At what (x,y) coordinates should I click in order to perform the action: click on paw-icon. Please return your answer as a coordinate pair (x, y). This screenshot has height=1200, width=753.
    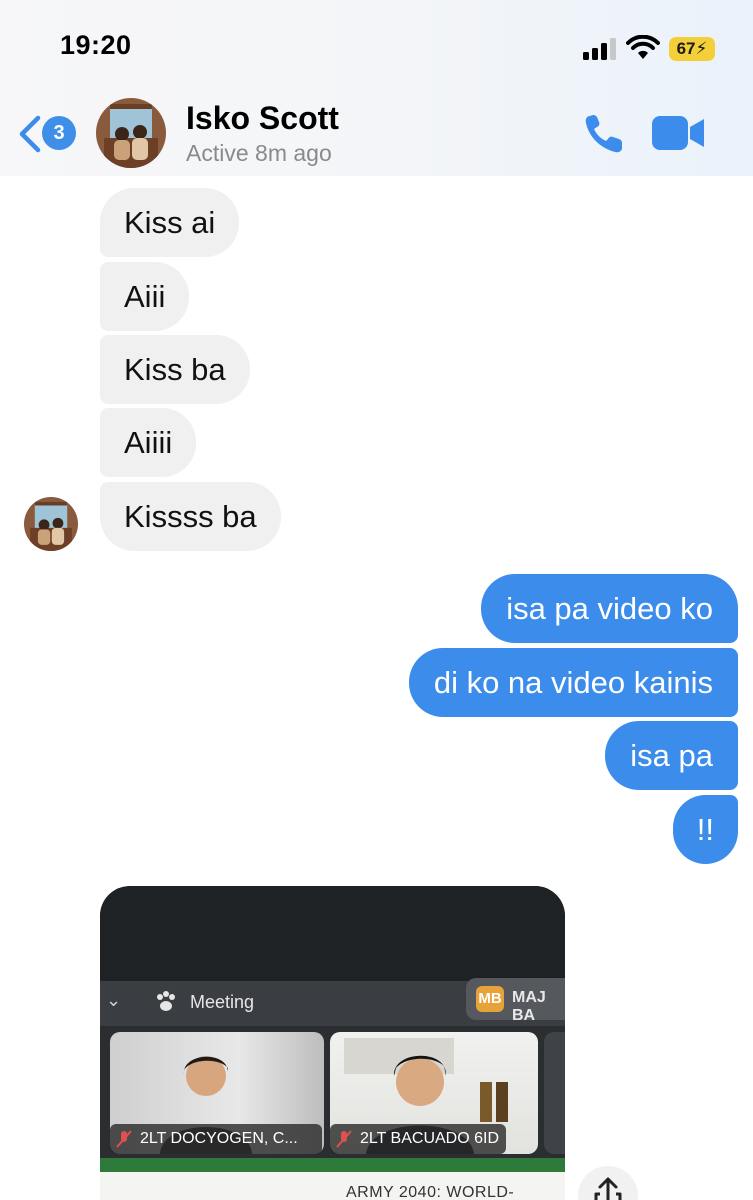
    Looking at the image, I should click on (166, 1001).